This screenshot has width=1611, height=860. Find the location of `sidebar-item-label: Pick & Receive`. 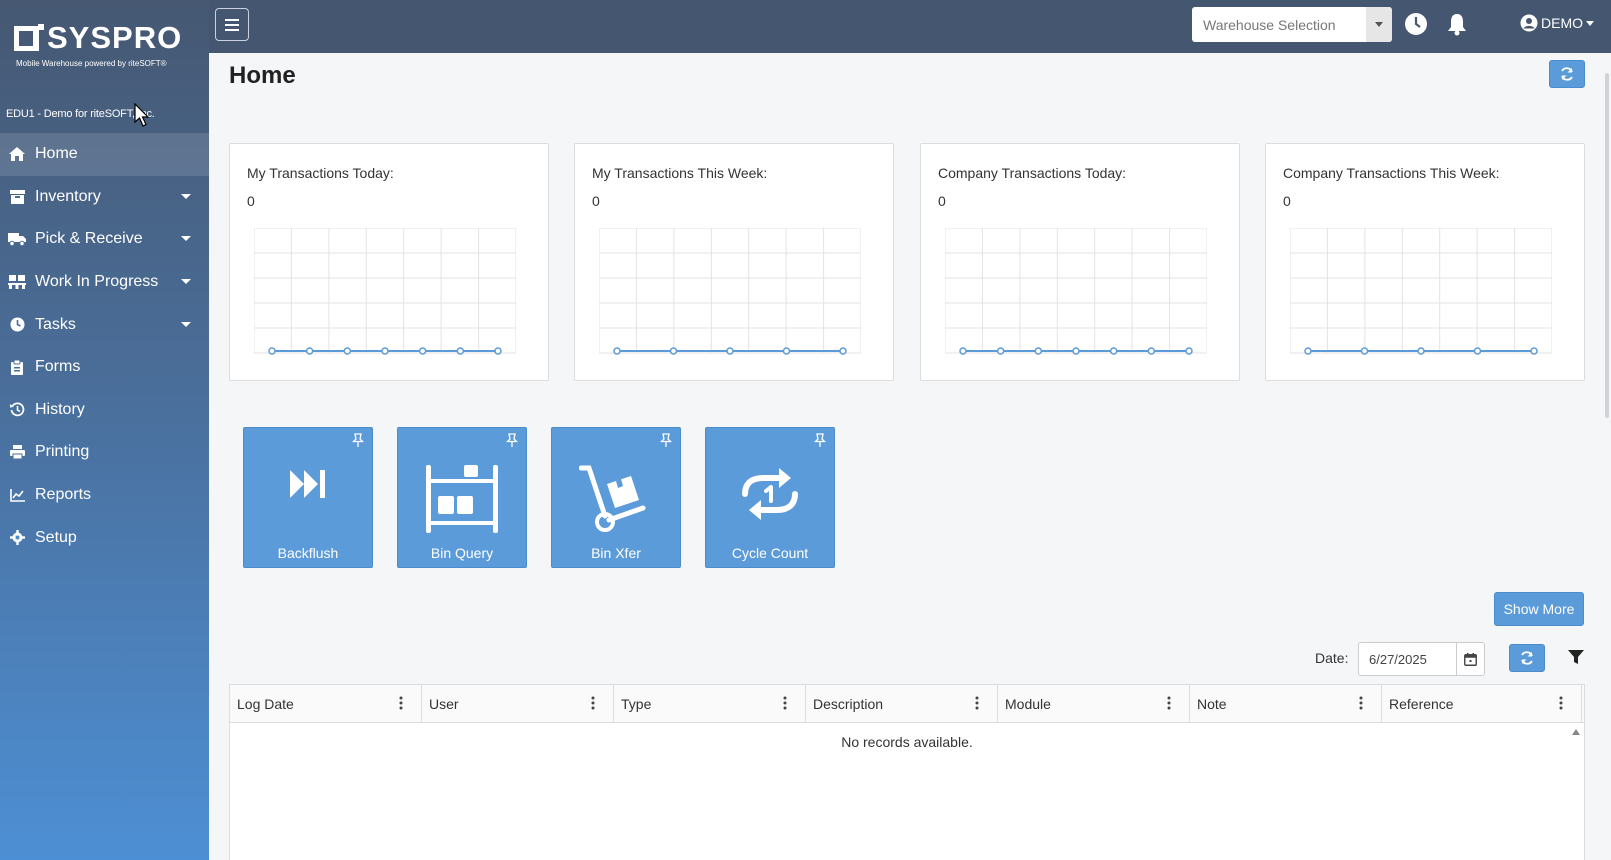

sidebar-item-label: Pick & Receive is located at coordinates (89, 239).